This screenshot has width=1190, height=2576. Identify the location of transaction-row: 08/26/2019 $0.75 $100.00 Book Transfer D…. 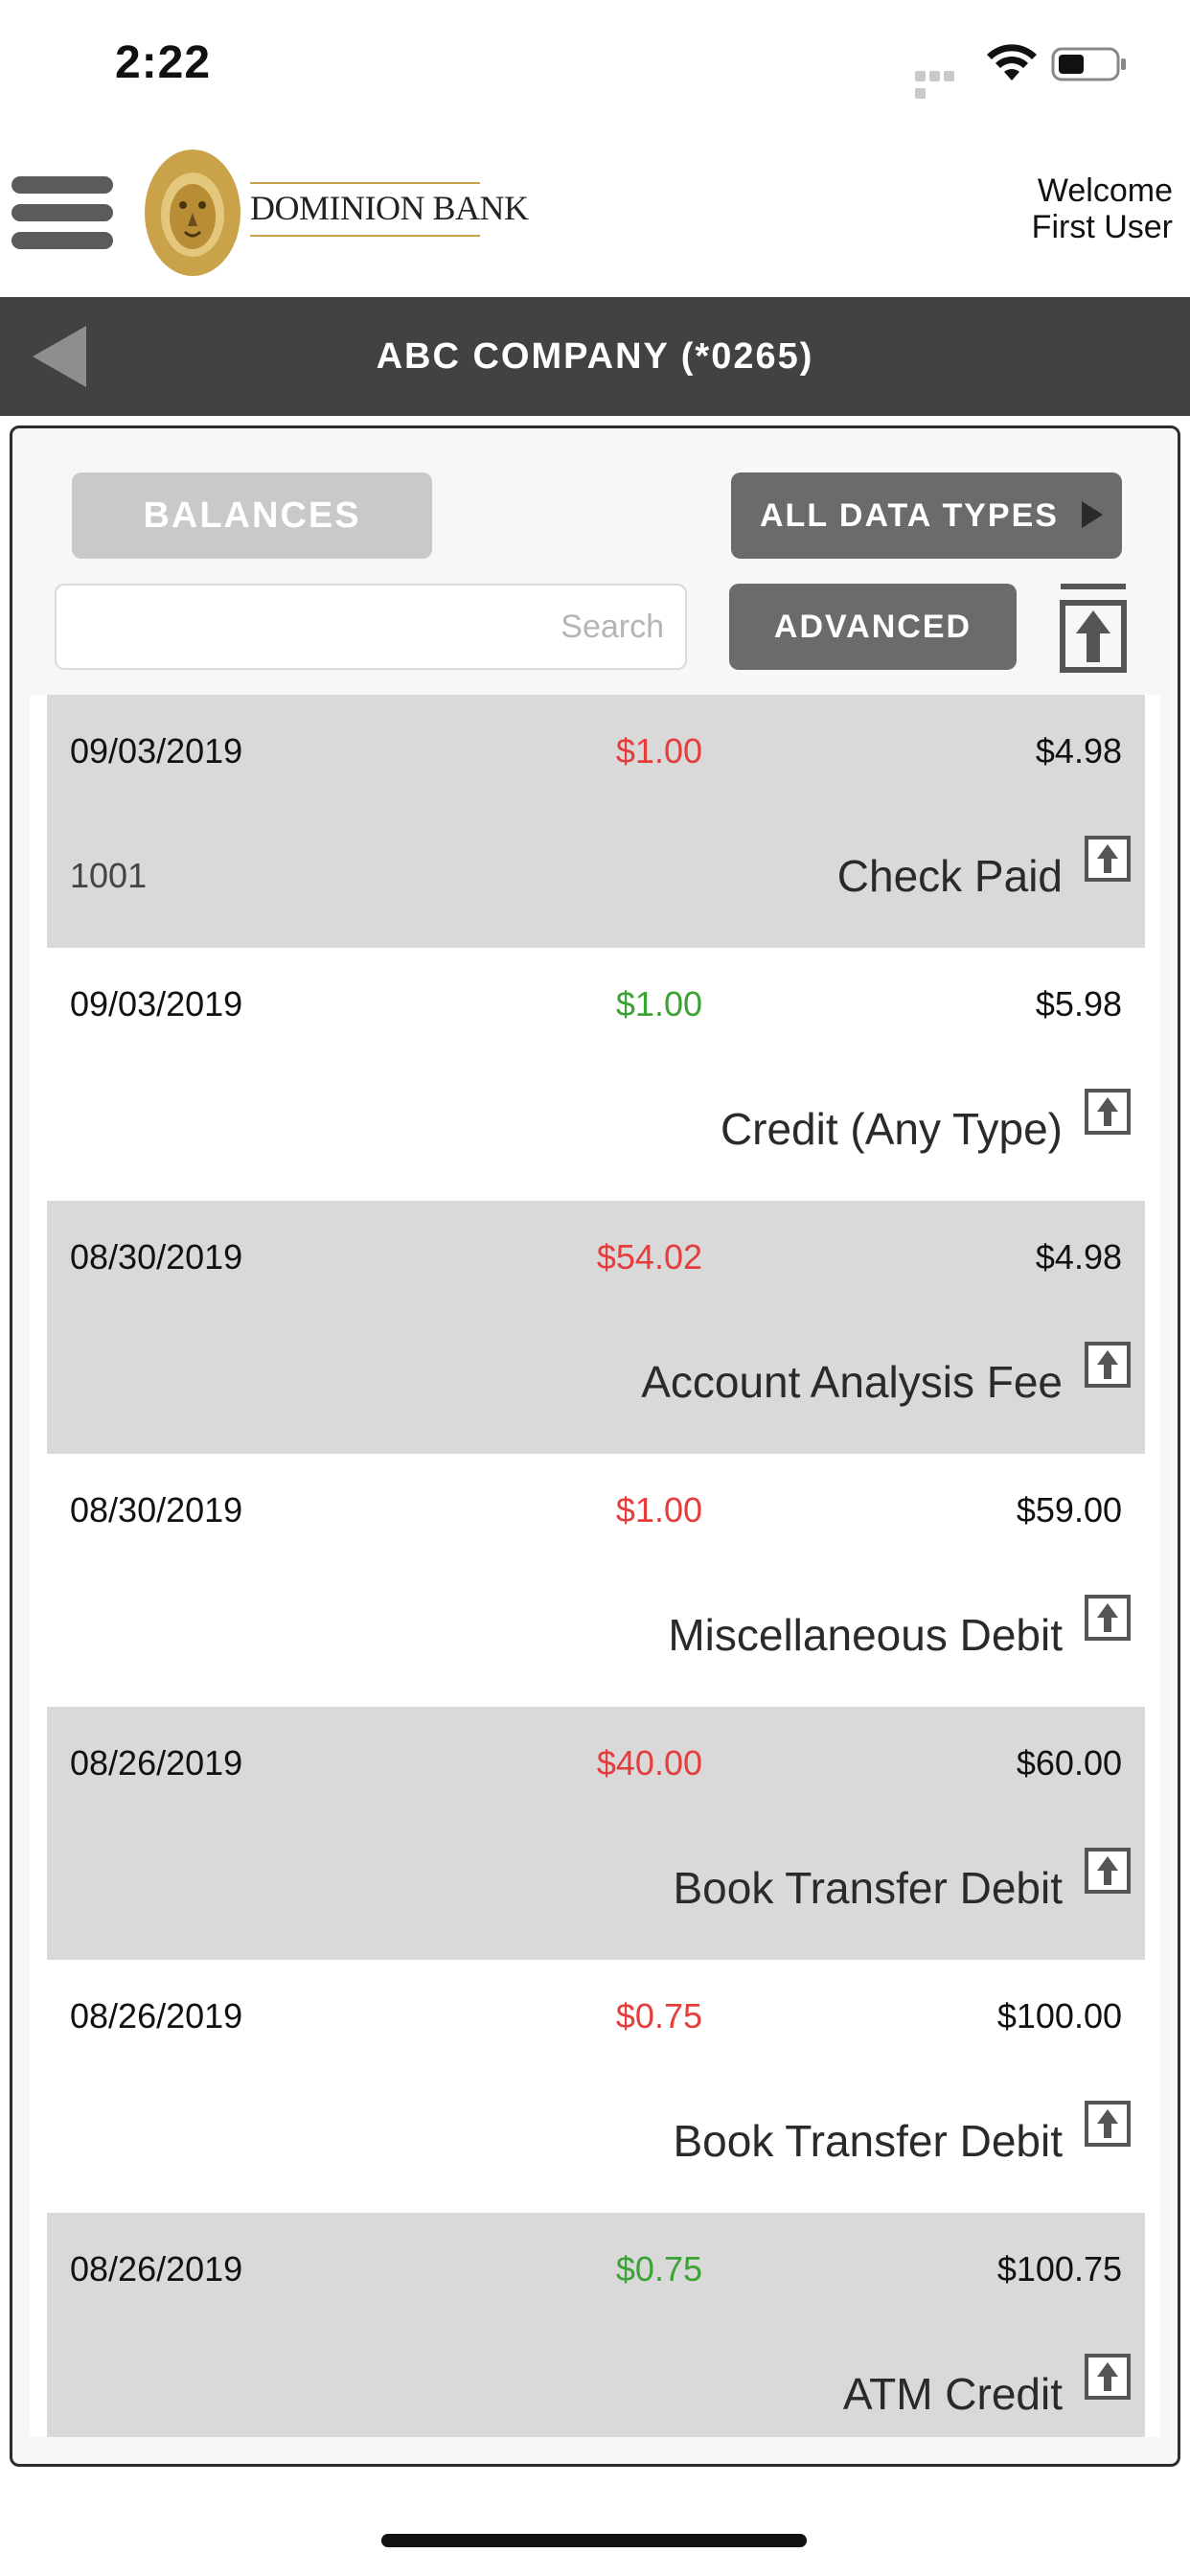
(596, 2087).